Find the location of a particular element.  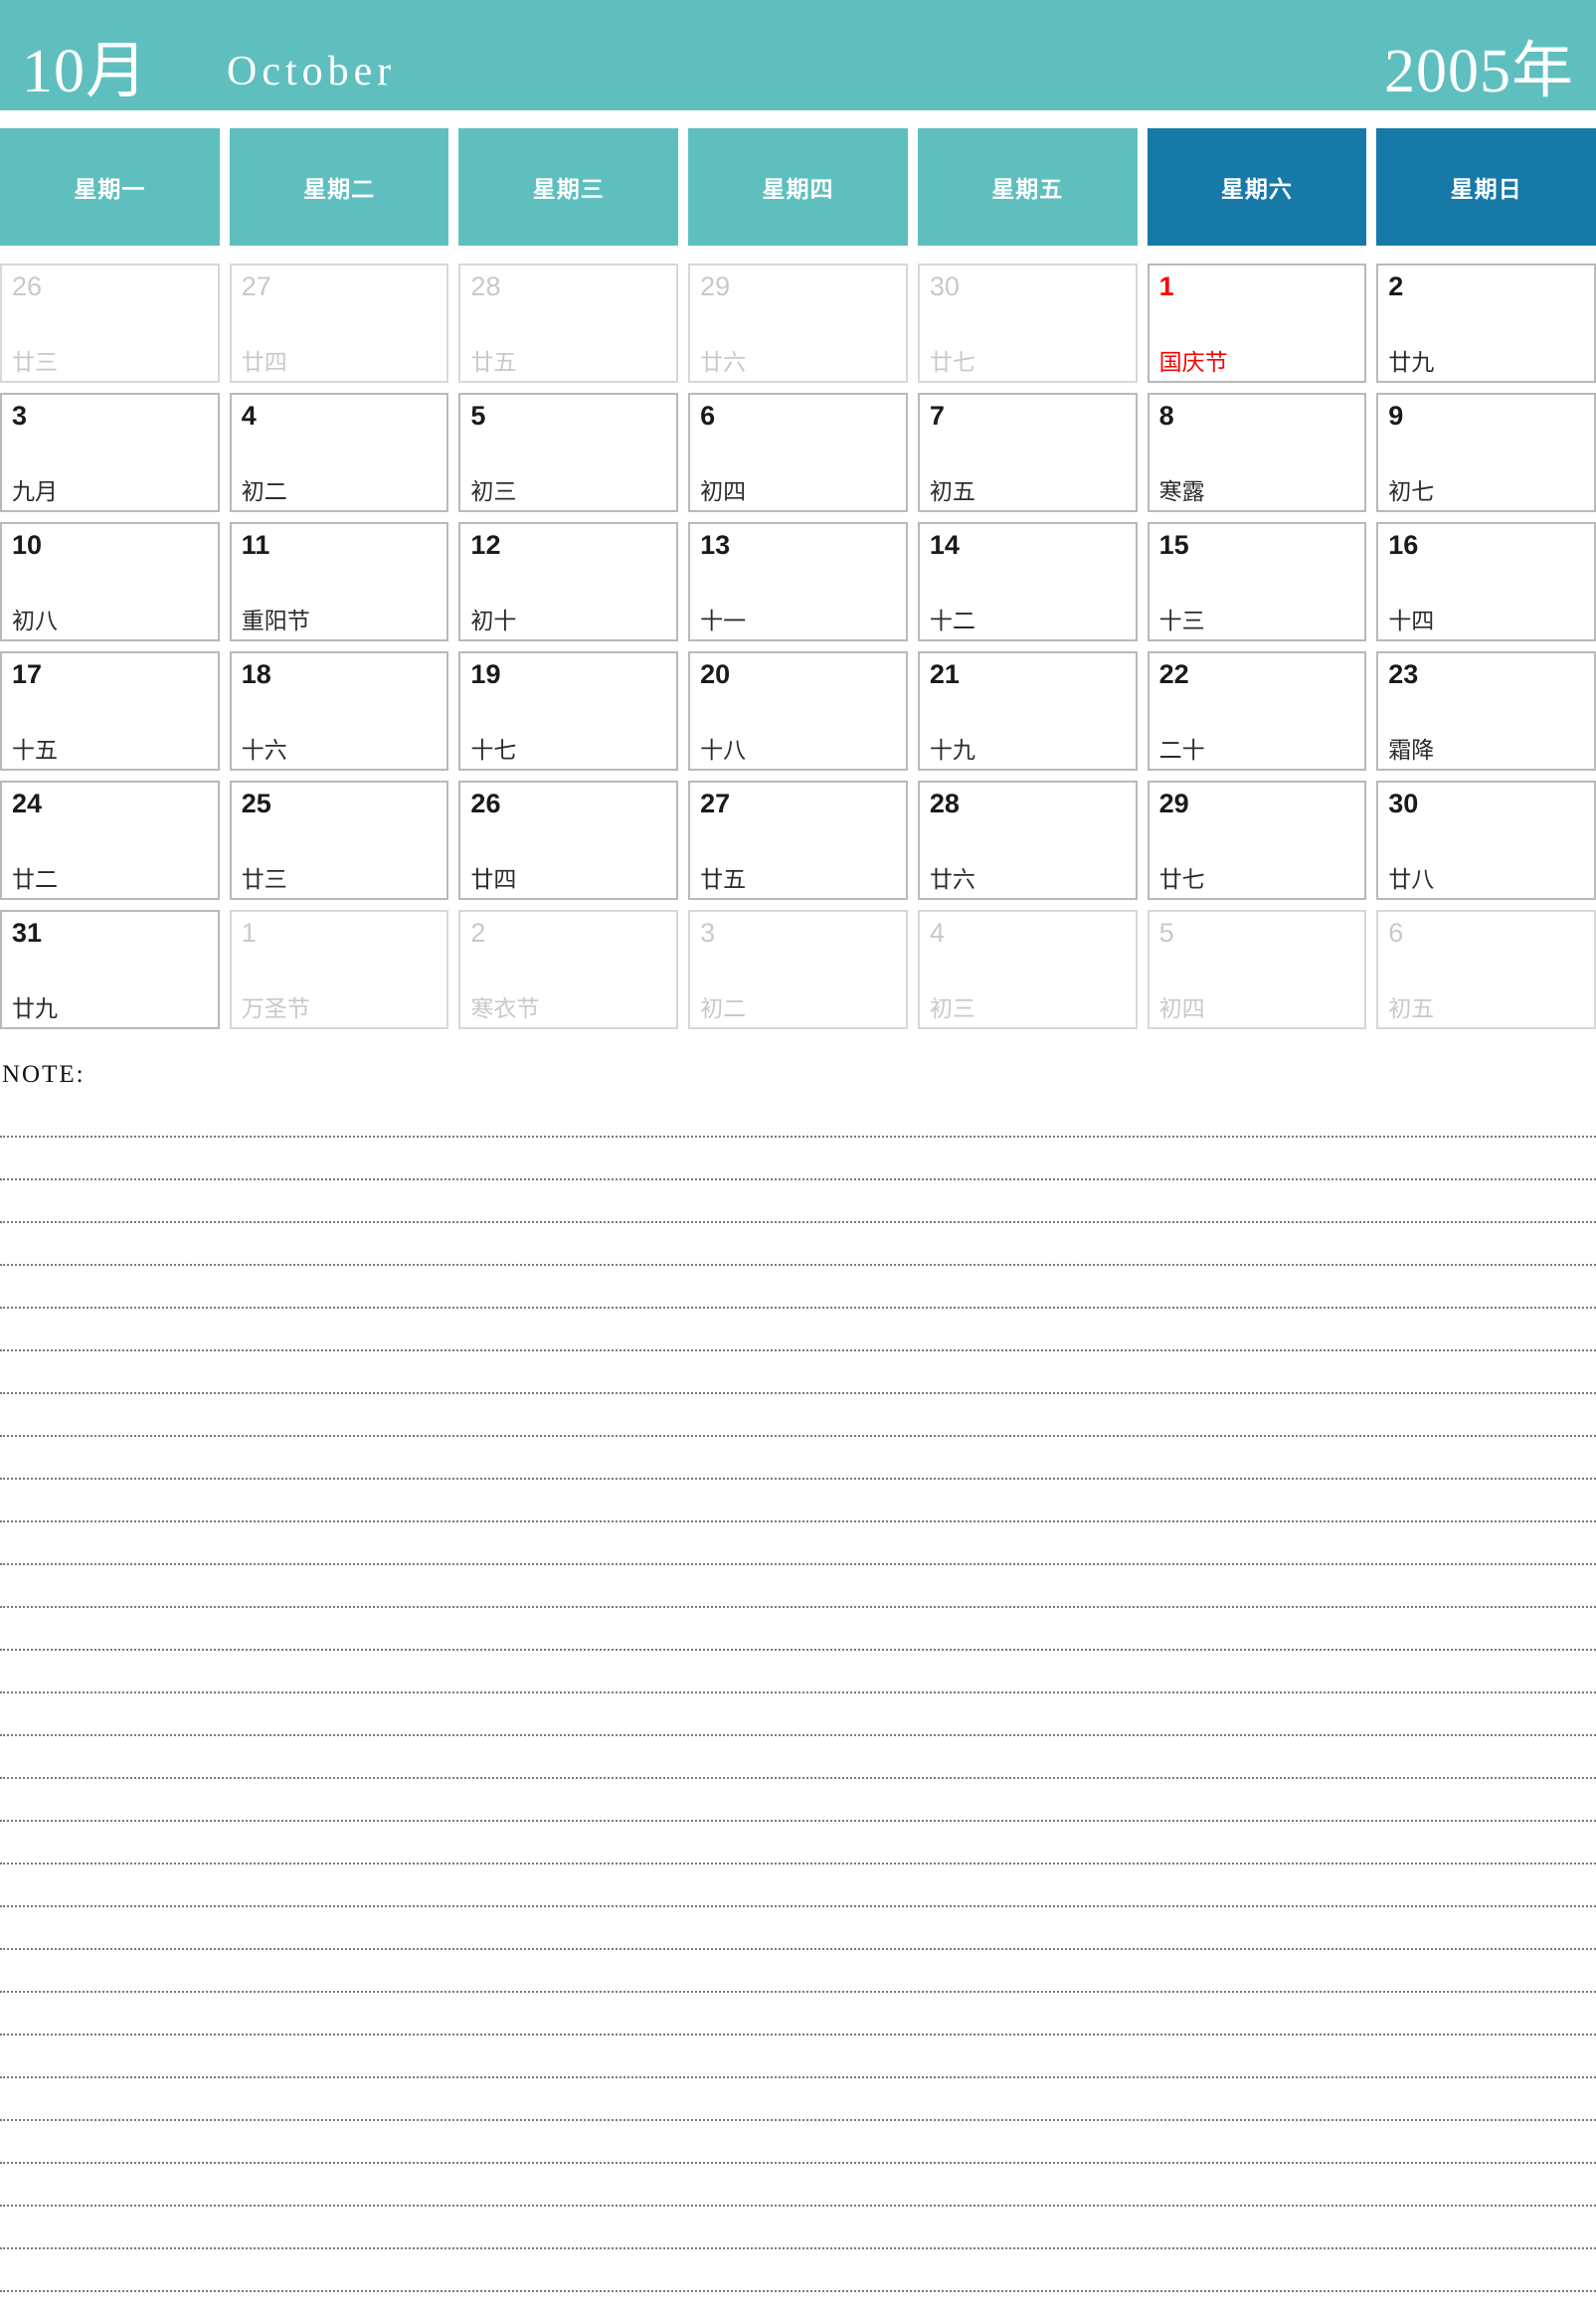

day-number: 11 is located at coordinates (256, 545).